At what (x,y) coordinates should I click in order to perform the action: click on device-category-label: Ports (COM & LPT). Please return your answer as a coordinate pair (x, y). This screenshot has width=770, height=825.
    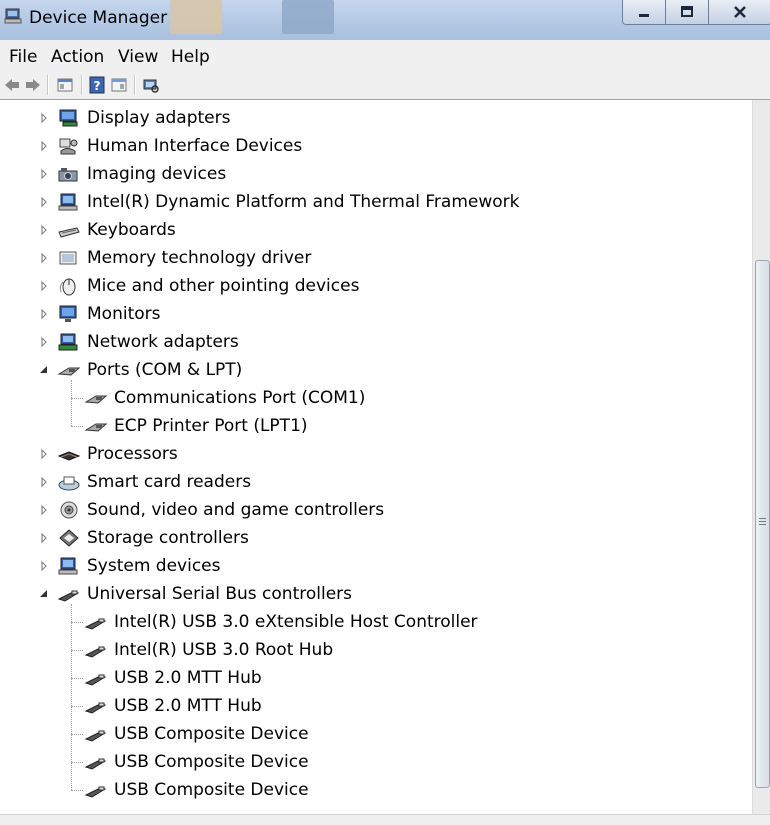
    Looking at the image, I should click on (165, 370).